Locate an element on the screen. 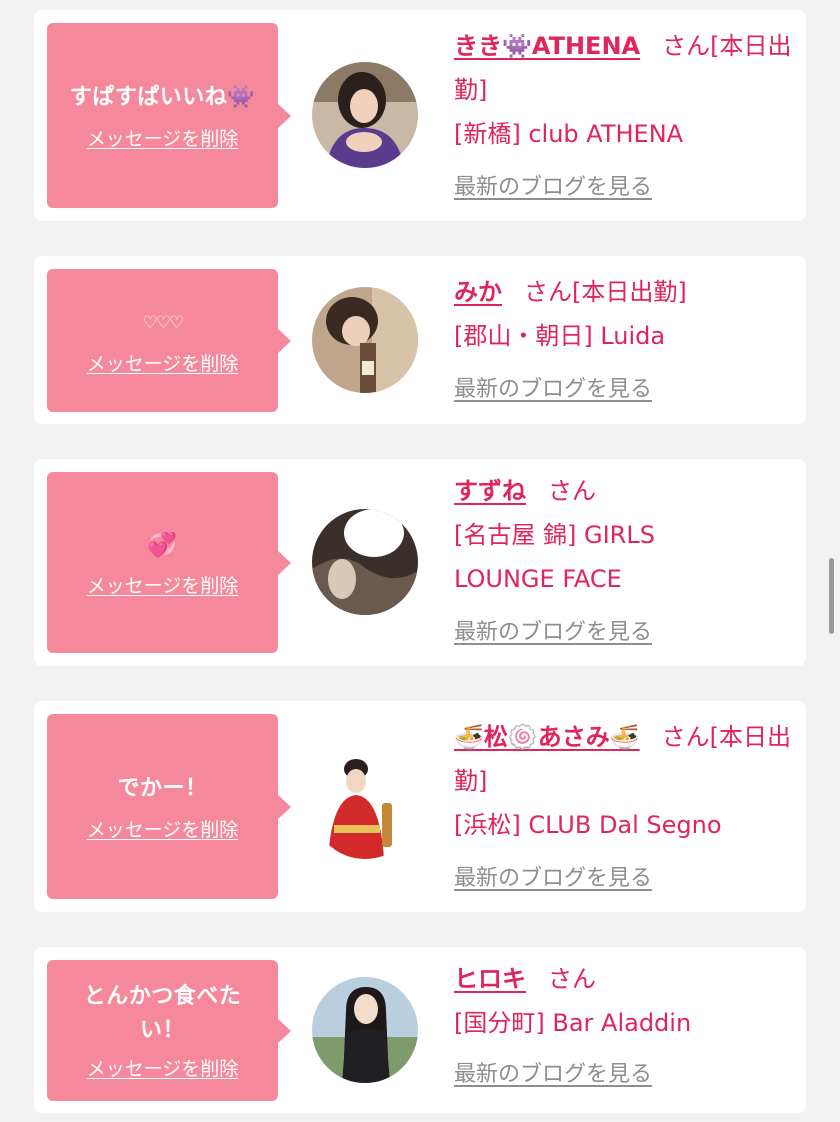 The height and width of the screenshot is (1122, 840). name-line: すずね さん is located at coordinates (624, 491).